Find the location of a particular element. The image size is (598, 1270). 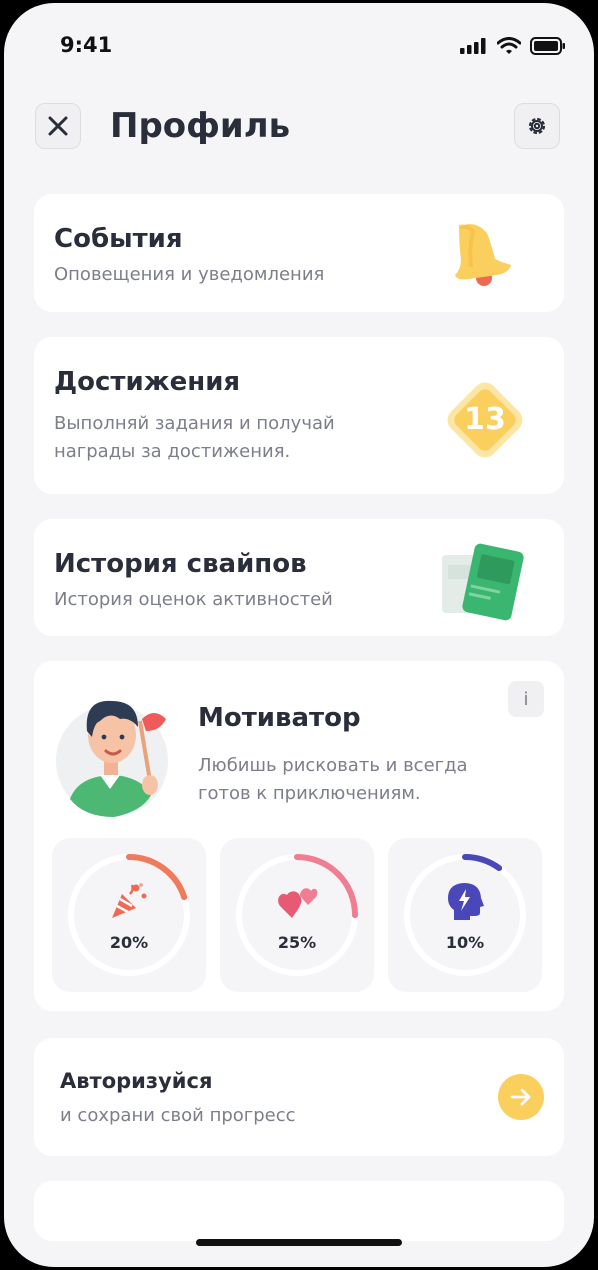

swipe-history-subtitle: История оценок активностей is located at coordinates (193, 599).